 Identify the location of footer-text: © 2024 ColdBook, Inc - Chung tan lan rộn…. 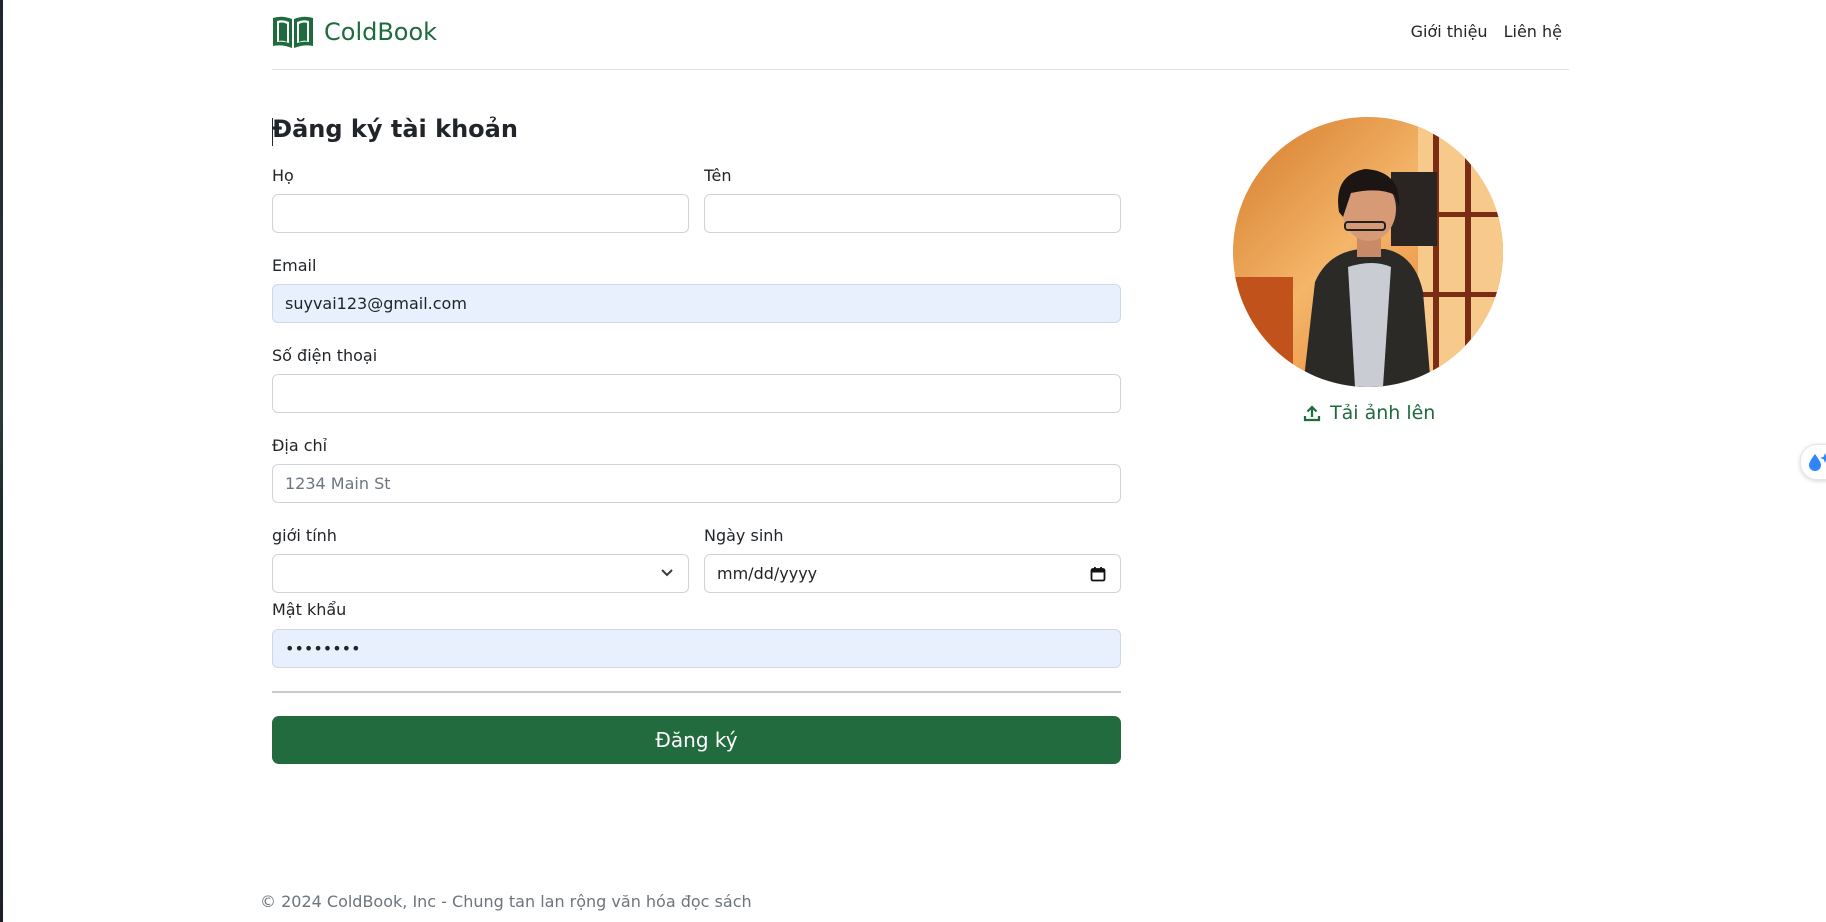
(506, 901).